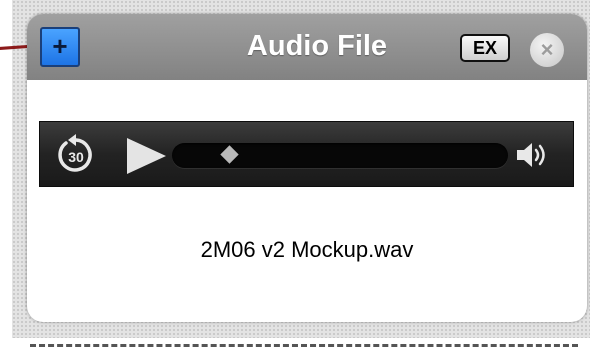  I want to click on add-button: +, so click(60, 47).